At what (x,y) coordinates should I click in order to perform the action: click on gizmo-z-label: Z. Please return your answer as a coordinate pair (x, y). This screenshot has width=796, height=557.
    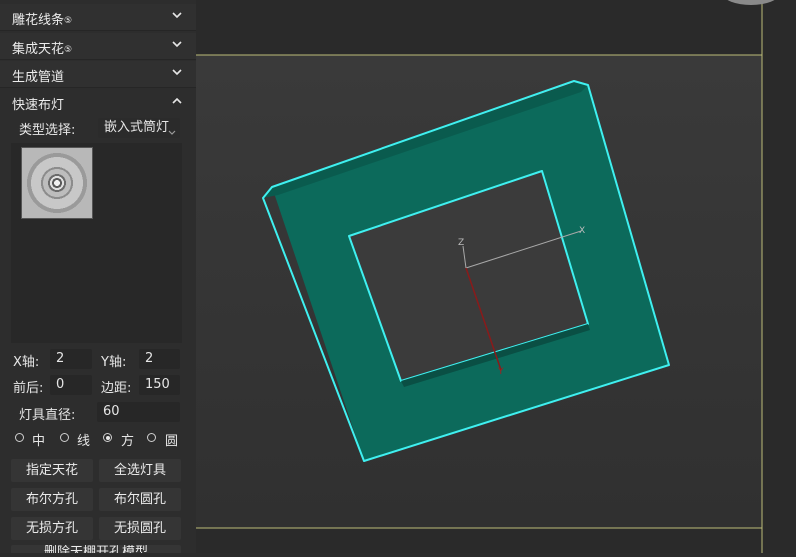
    Looking at the image, I should click on (461, 243).